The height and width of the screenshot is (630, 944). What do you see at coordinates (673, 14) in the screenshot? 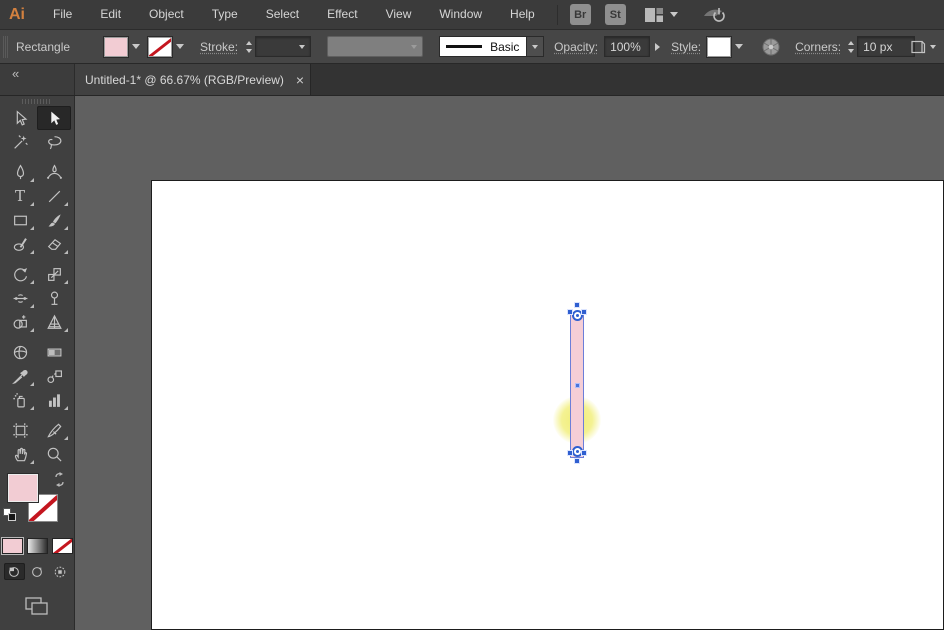
I see `chevron-down-icon` at bounding box center [673, 14].